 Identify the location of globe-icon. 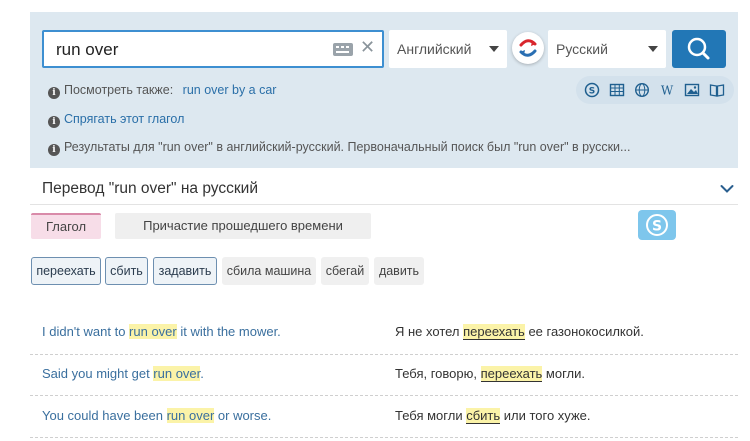
(642, 90).